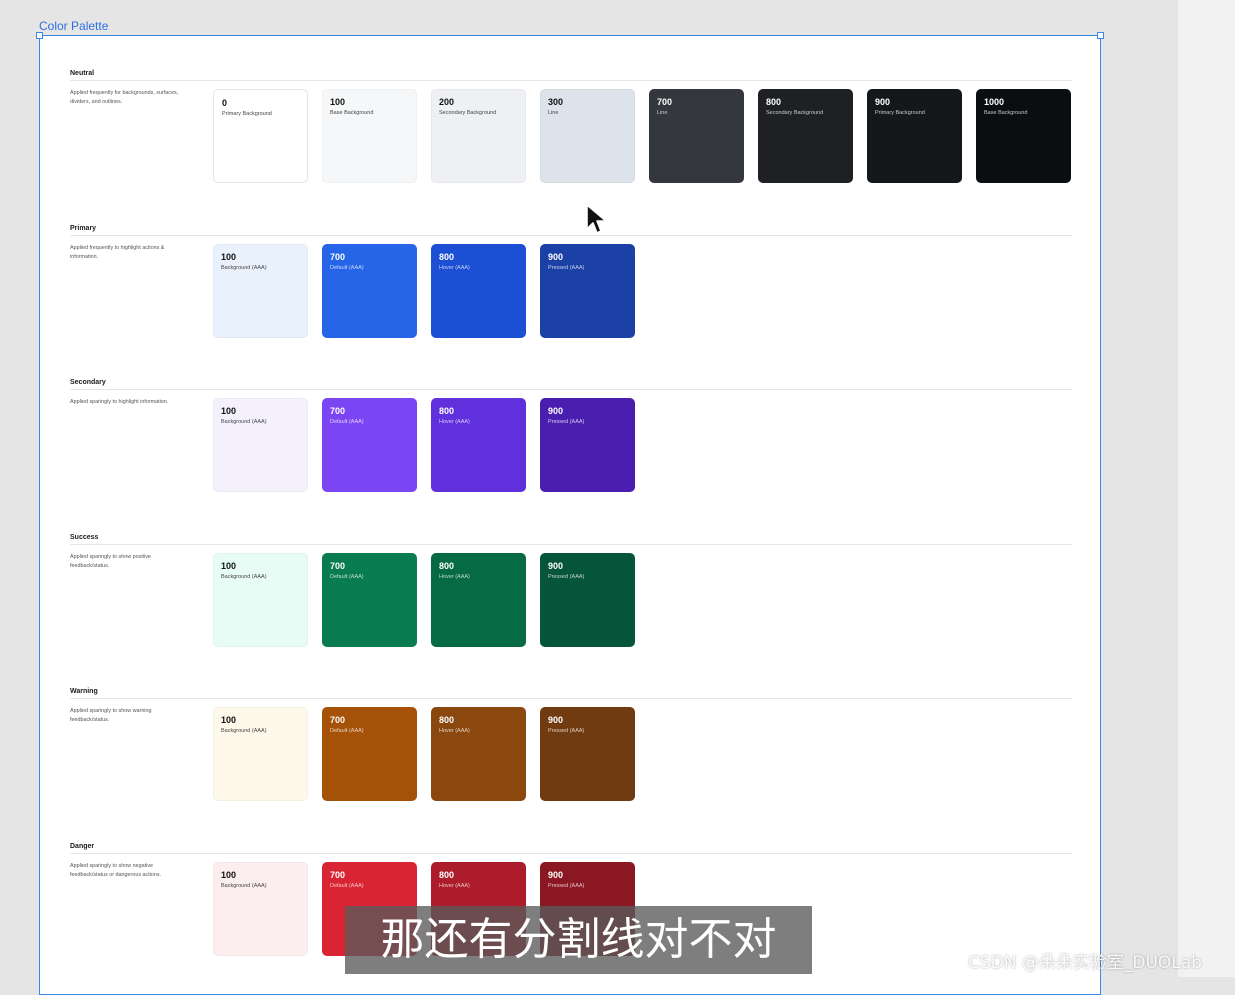  Describe the element at coordinates (73, 26) in the screenshot. I see `frame-label: Color Palette` at that location.